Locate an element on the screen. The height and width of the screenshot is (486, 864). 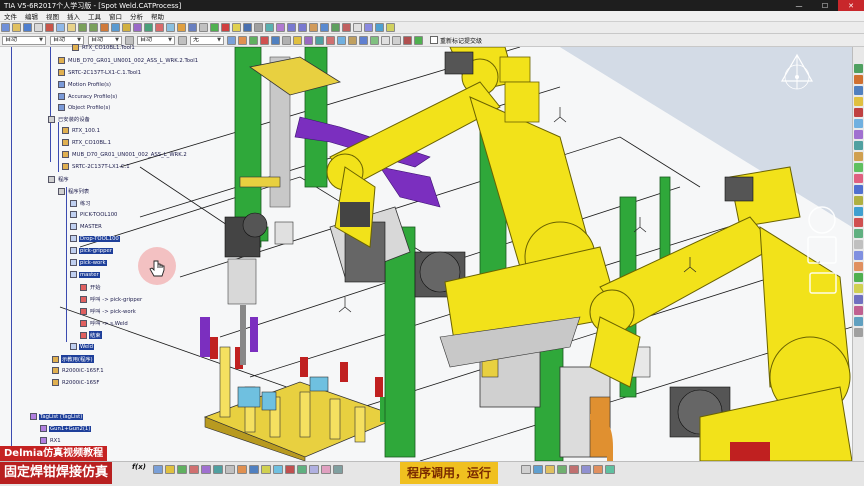
tree-node: PICK-TOOL100 is located at coordinates (94, 214).